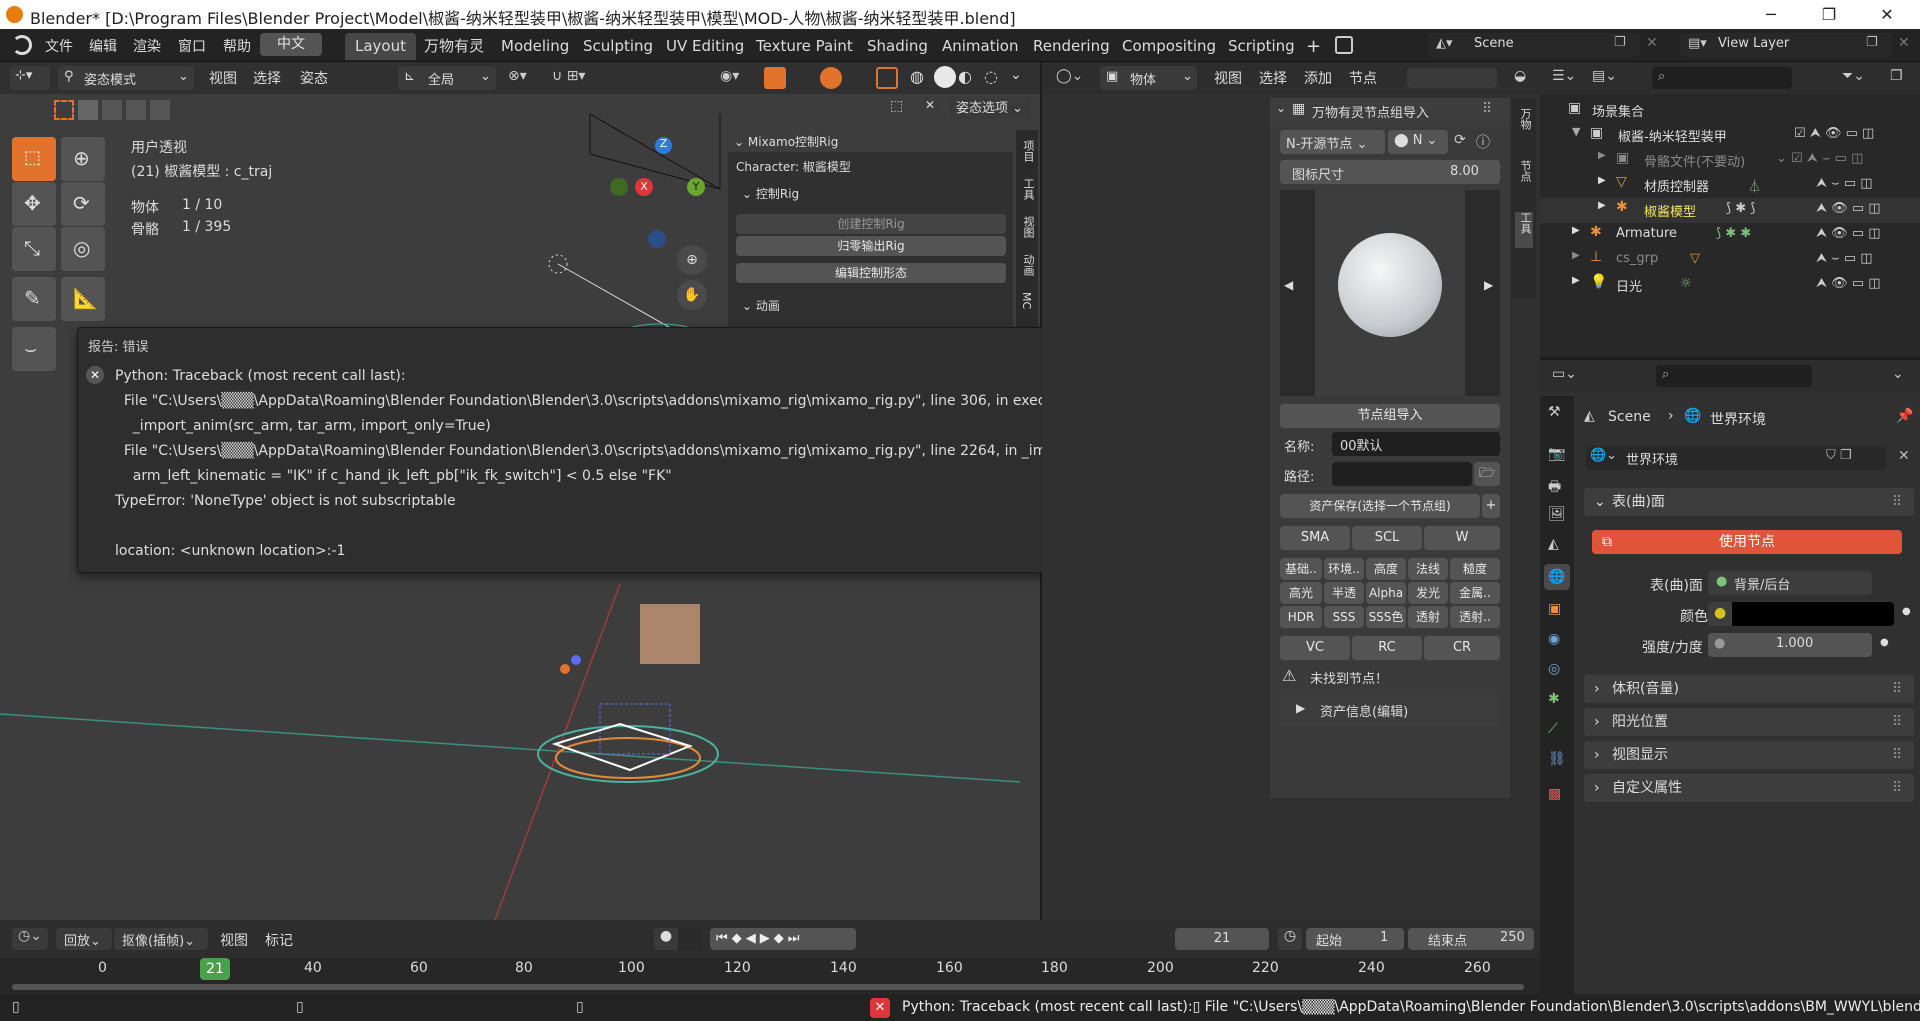 This screenshot has width=1920, height=1021. What do you see at coordinates (1564, 374) in the screenshot?
I see `properties-editor-icon: ▭⌄` at bounding box center [1564, 374].